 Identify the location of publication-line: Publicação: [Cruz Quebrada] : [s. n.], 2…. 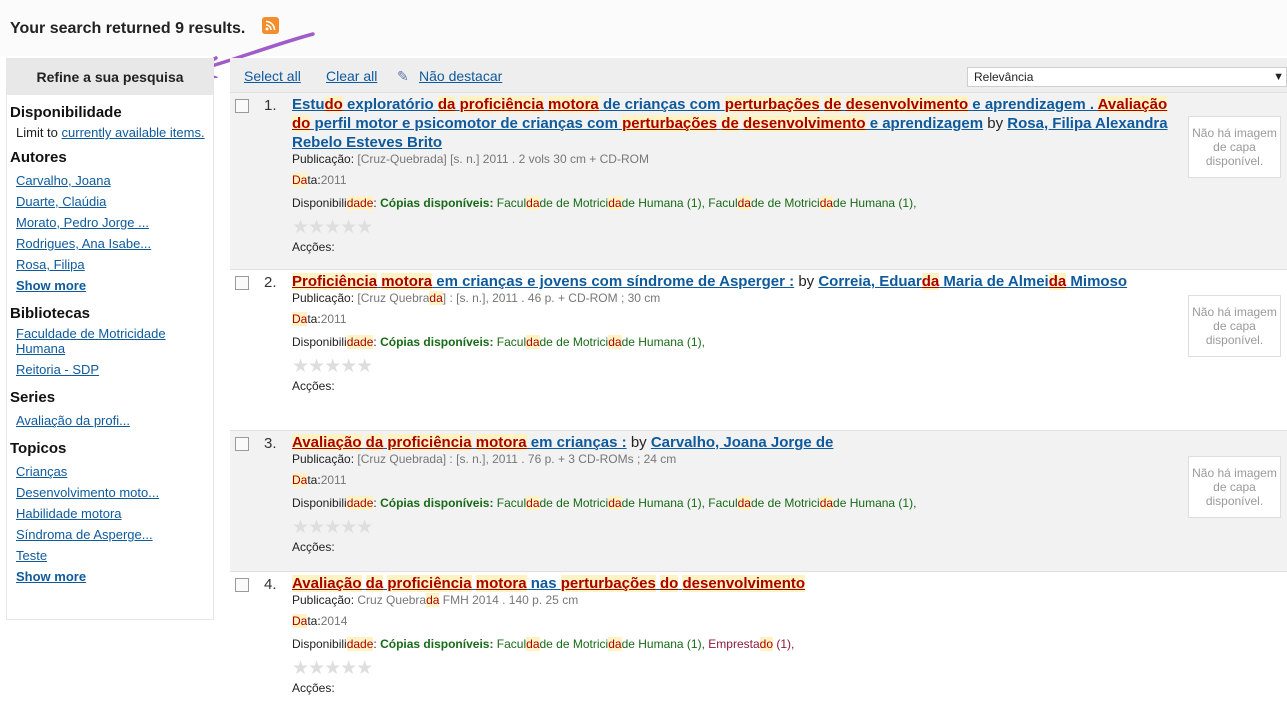
(734, 459).